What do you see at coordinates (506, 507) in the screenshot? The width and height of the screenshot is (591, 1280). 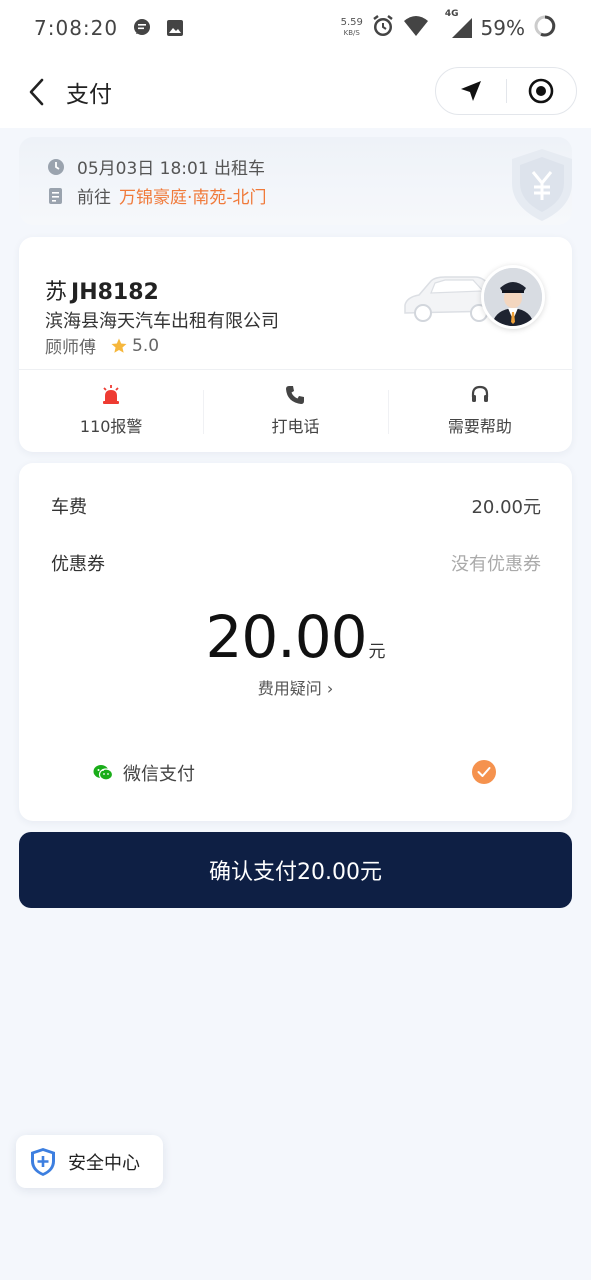 I see `fare-value: 20.00元` at bounding box center [506, 507].